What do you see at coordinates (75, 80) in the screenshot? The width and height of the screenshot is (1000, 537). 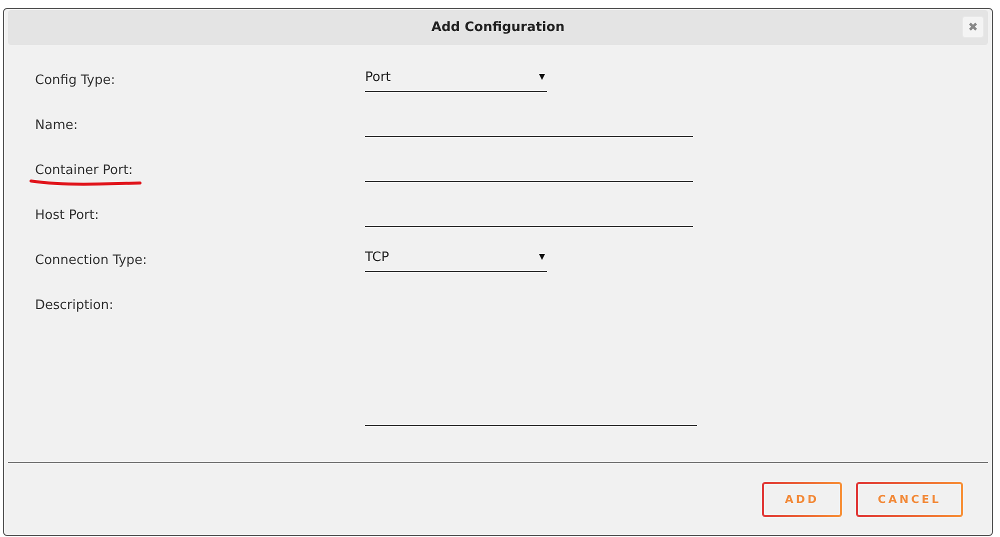 I see `field-label: Config Type:` at bounding box center [75, 80].